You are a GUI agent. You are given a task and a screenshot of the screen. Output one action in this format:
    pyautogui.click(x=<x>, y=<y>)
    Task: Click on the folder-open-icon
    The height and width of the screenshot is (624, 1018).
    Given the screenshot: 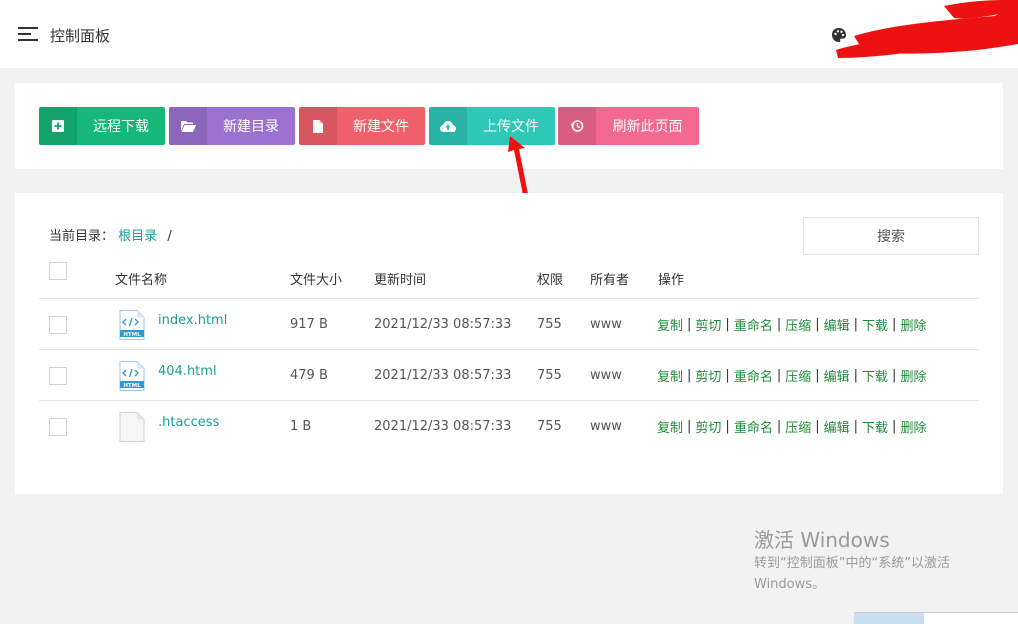 What is the action you would take?
    pyautogui.click(x=188, y=126)
    